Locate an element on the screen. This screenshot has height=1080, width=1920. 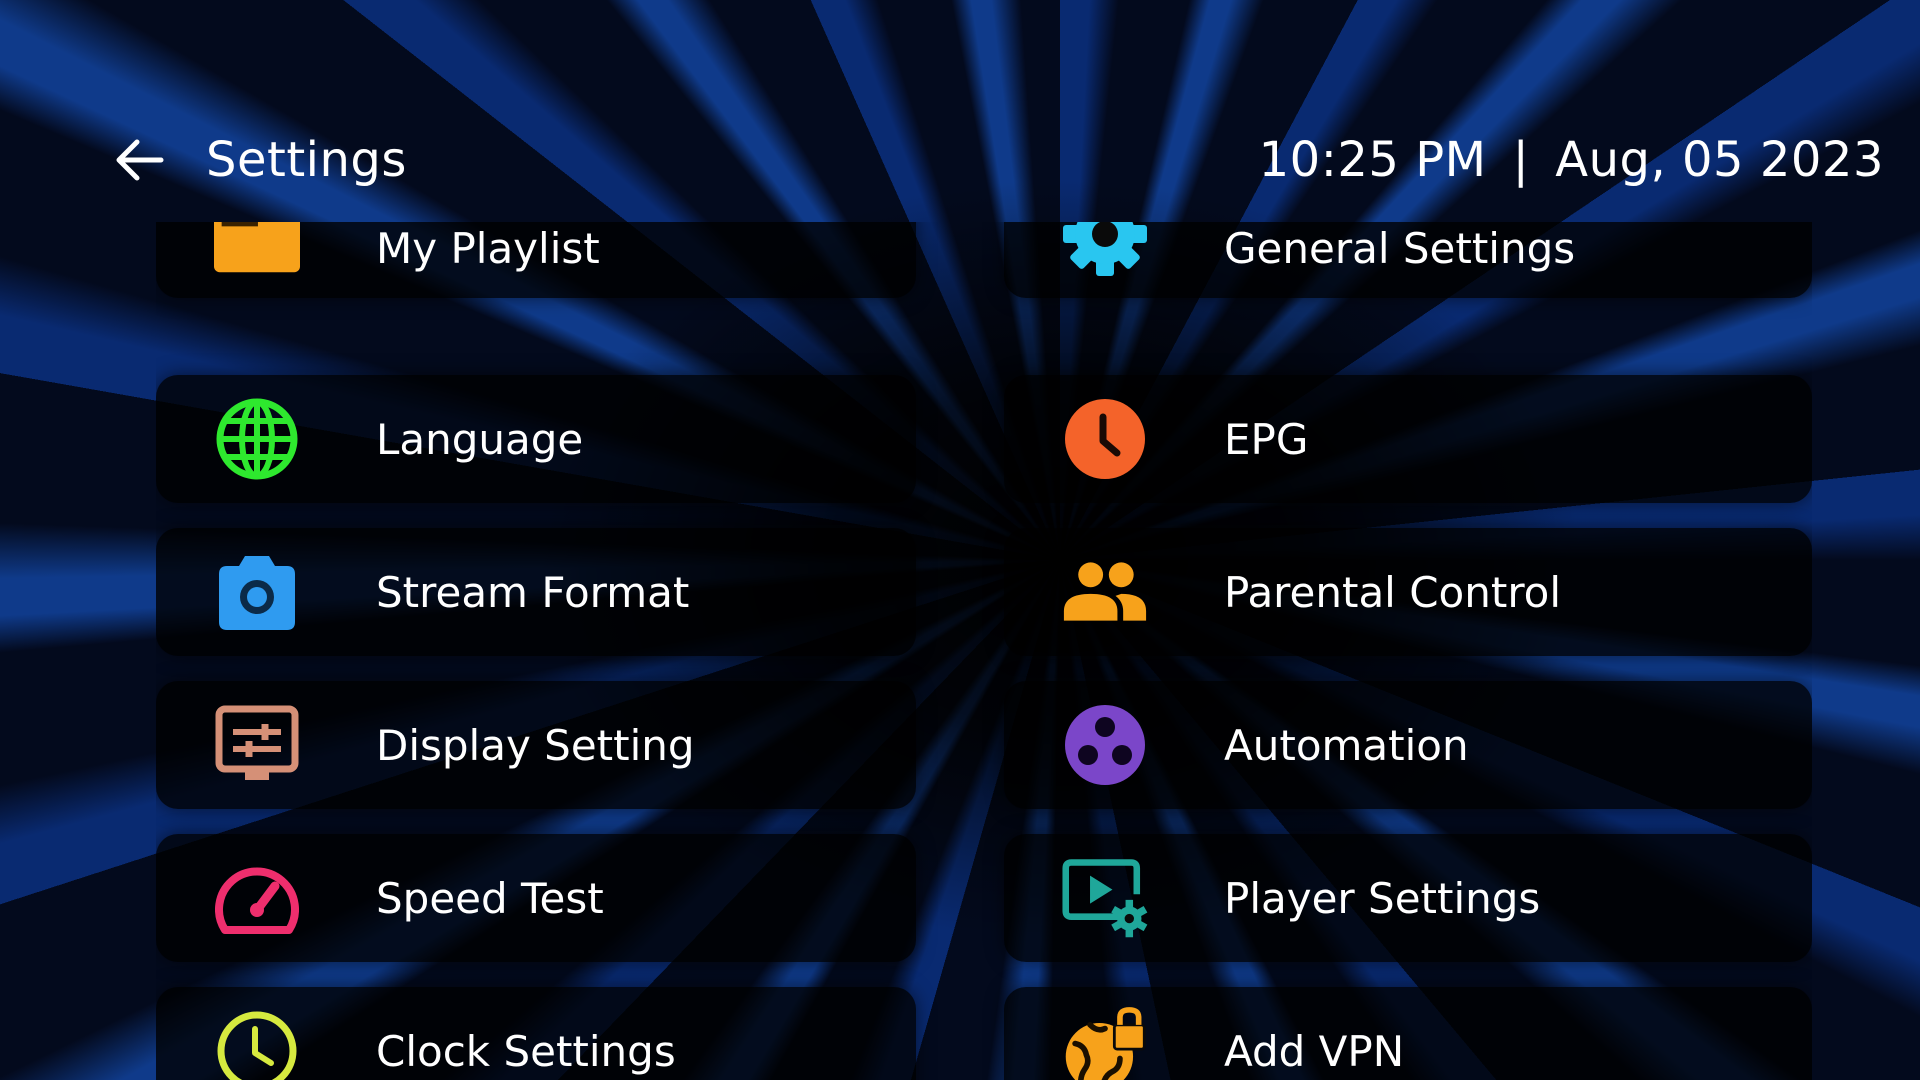
settings-item-add-vpn: Add VPN is located at coordinates (1408, 1033).